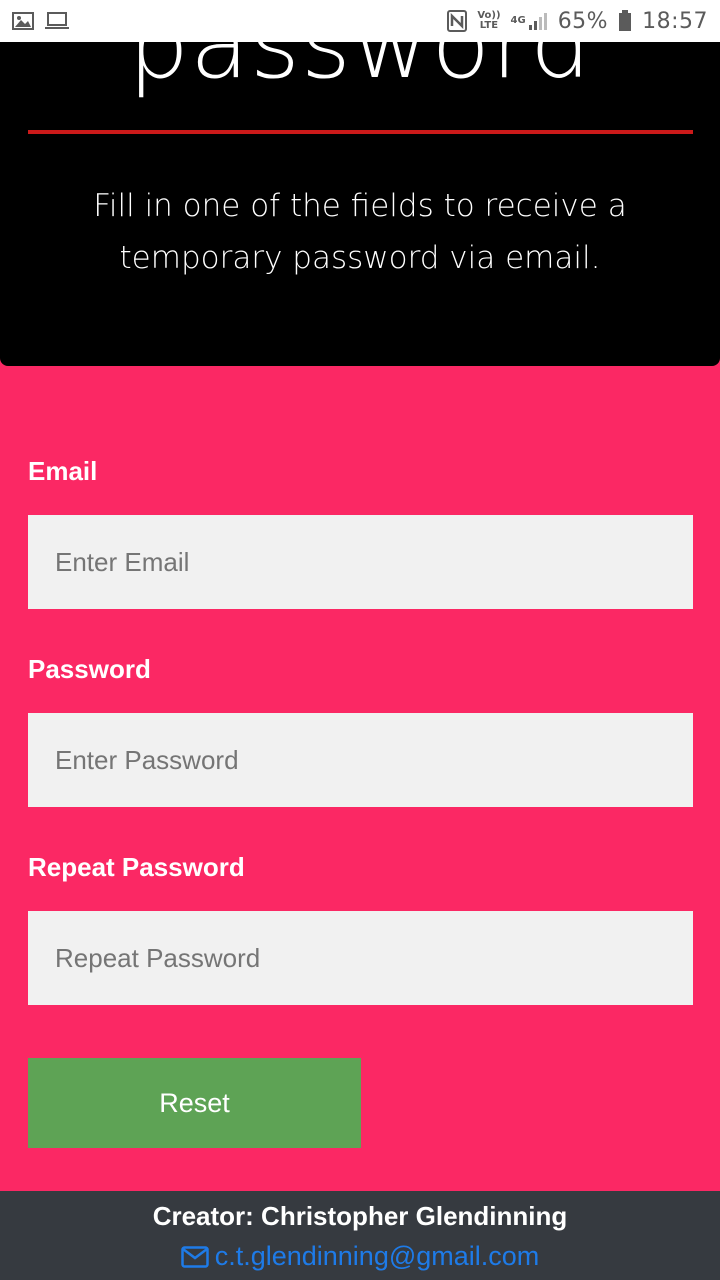  Describe the element at coordinates (360, 958) in the screenshot. I see `repeat-password-input` at that location.